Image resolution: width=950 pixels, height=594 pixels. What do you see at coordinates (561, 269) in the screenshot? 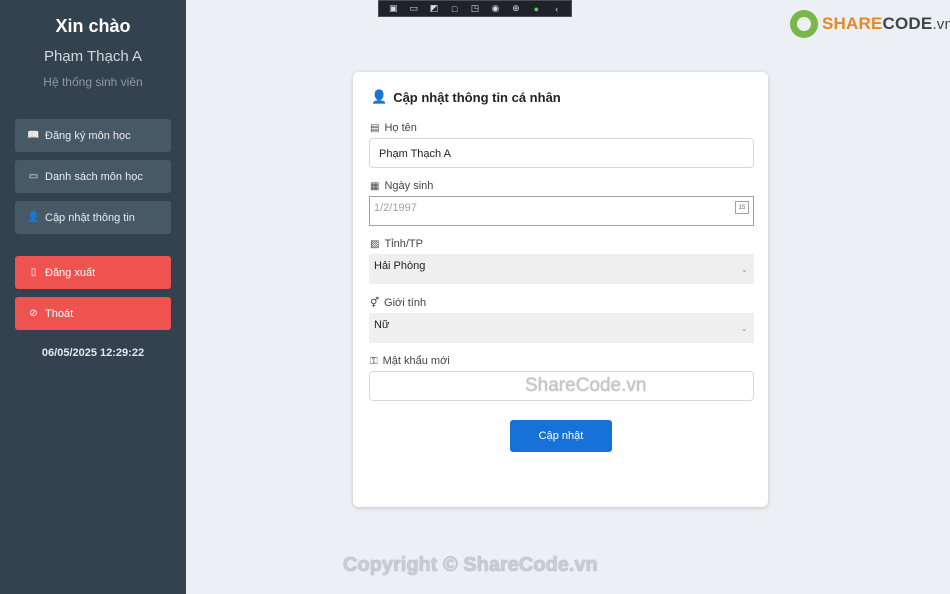
I see `city-select: Hải Phòng ⌄` at bounding box center [561, 269].